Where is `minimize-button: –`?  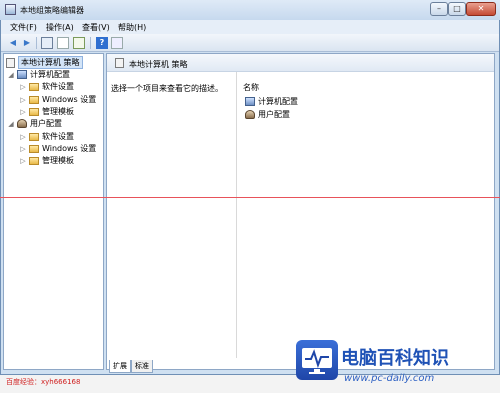 minimize-button: – is located at coordinates (439, 9).